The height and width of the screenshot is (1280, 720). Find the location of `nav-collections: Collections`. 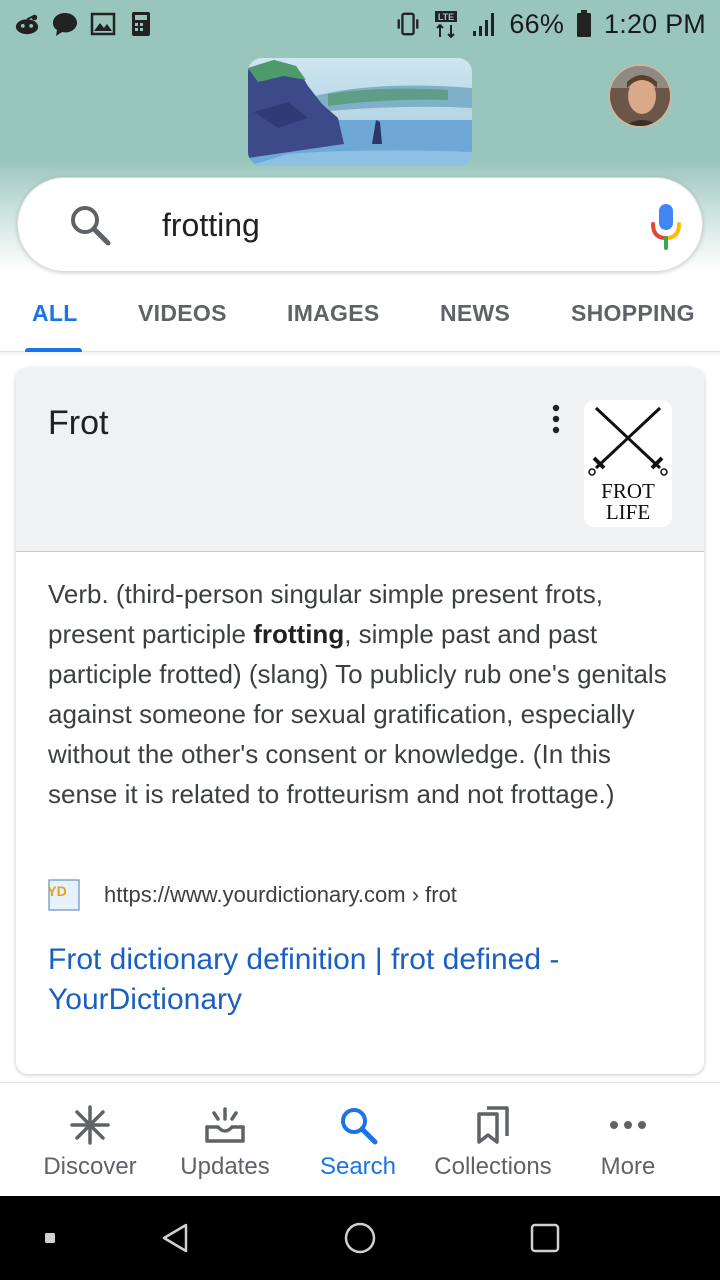

nav-collections: Collections is located at coordinates (493, 1140).